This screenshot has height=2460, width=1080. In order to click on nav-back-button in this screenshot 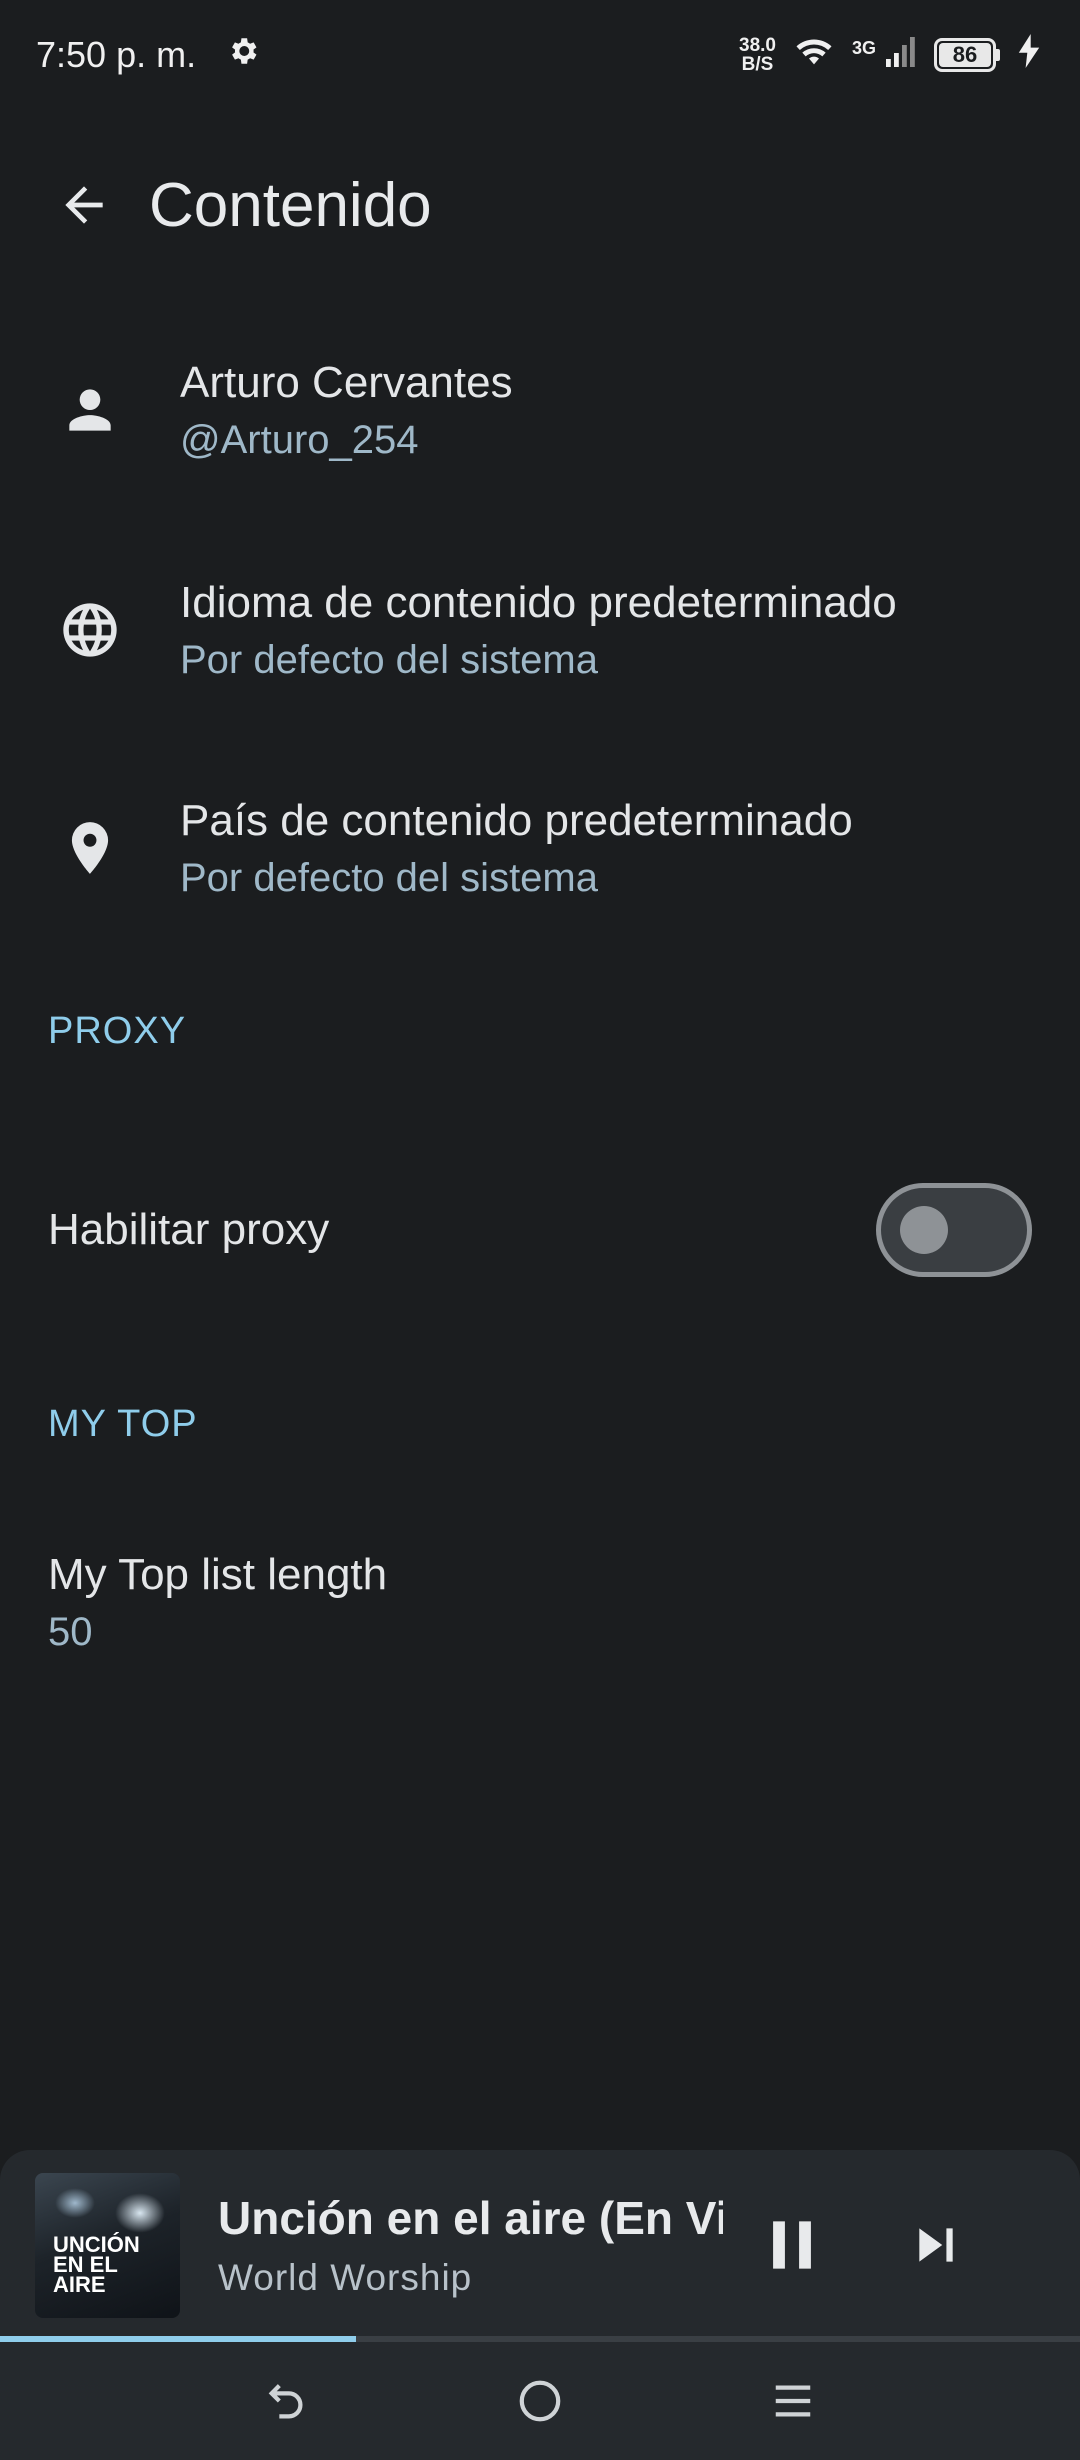, I will do `click(287, 2401)`.